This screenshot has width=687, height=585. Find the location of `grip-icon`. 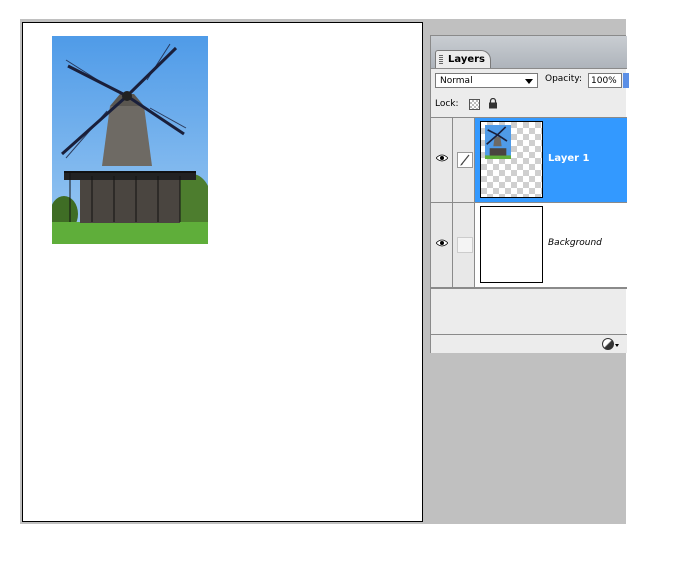

grip-icon is located at coordinates (441, 60).